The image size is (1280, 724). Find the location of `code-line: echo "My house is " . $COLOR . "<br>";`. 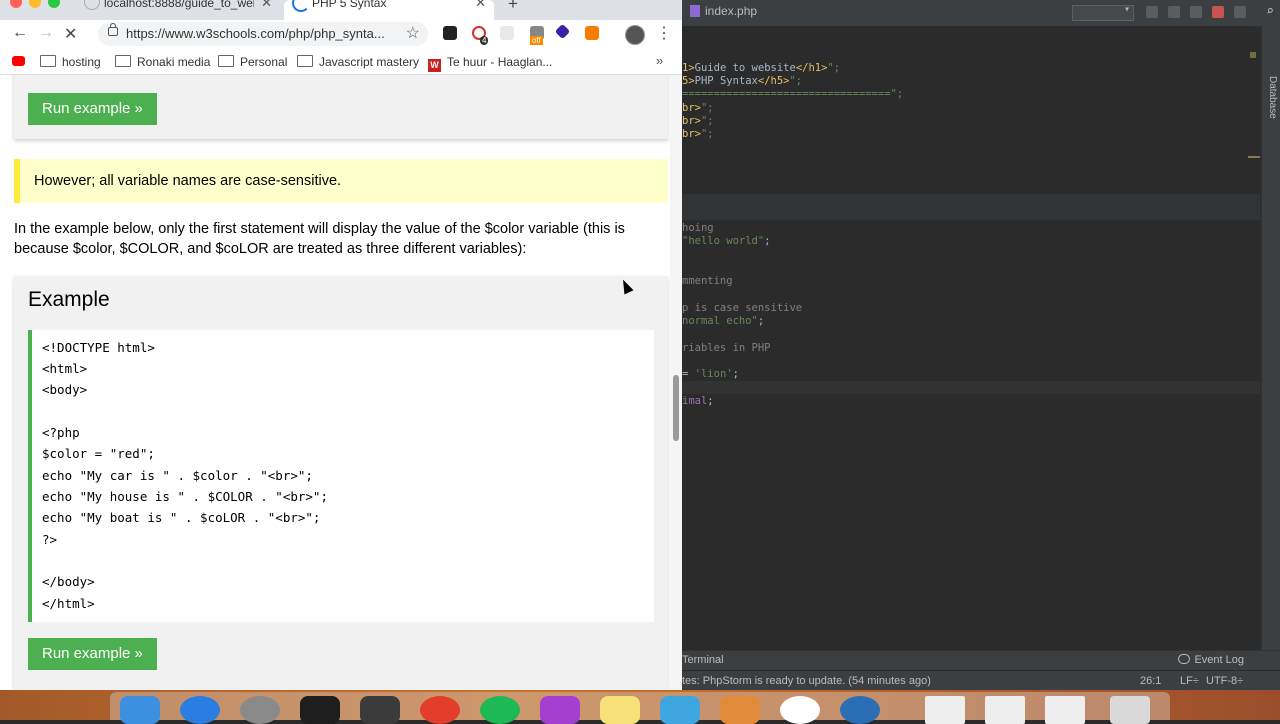

code-line: echo "My house is " . $COLOR . "<br>"; is located at coordinates (185, 496).